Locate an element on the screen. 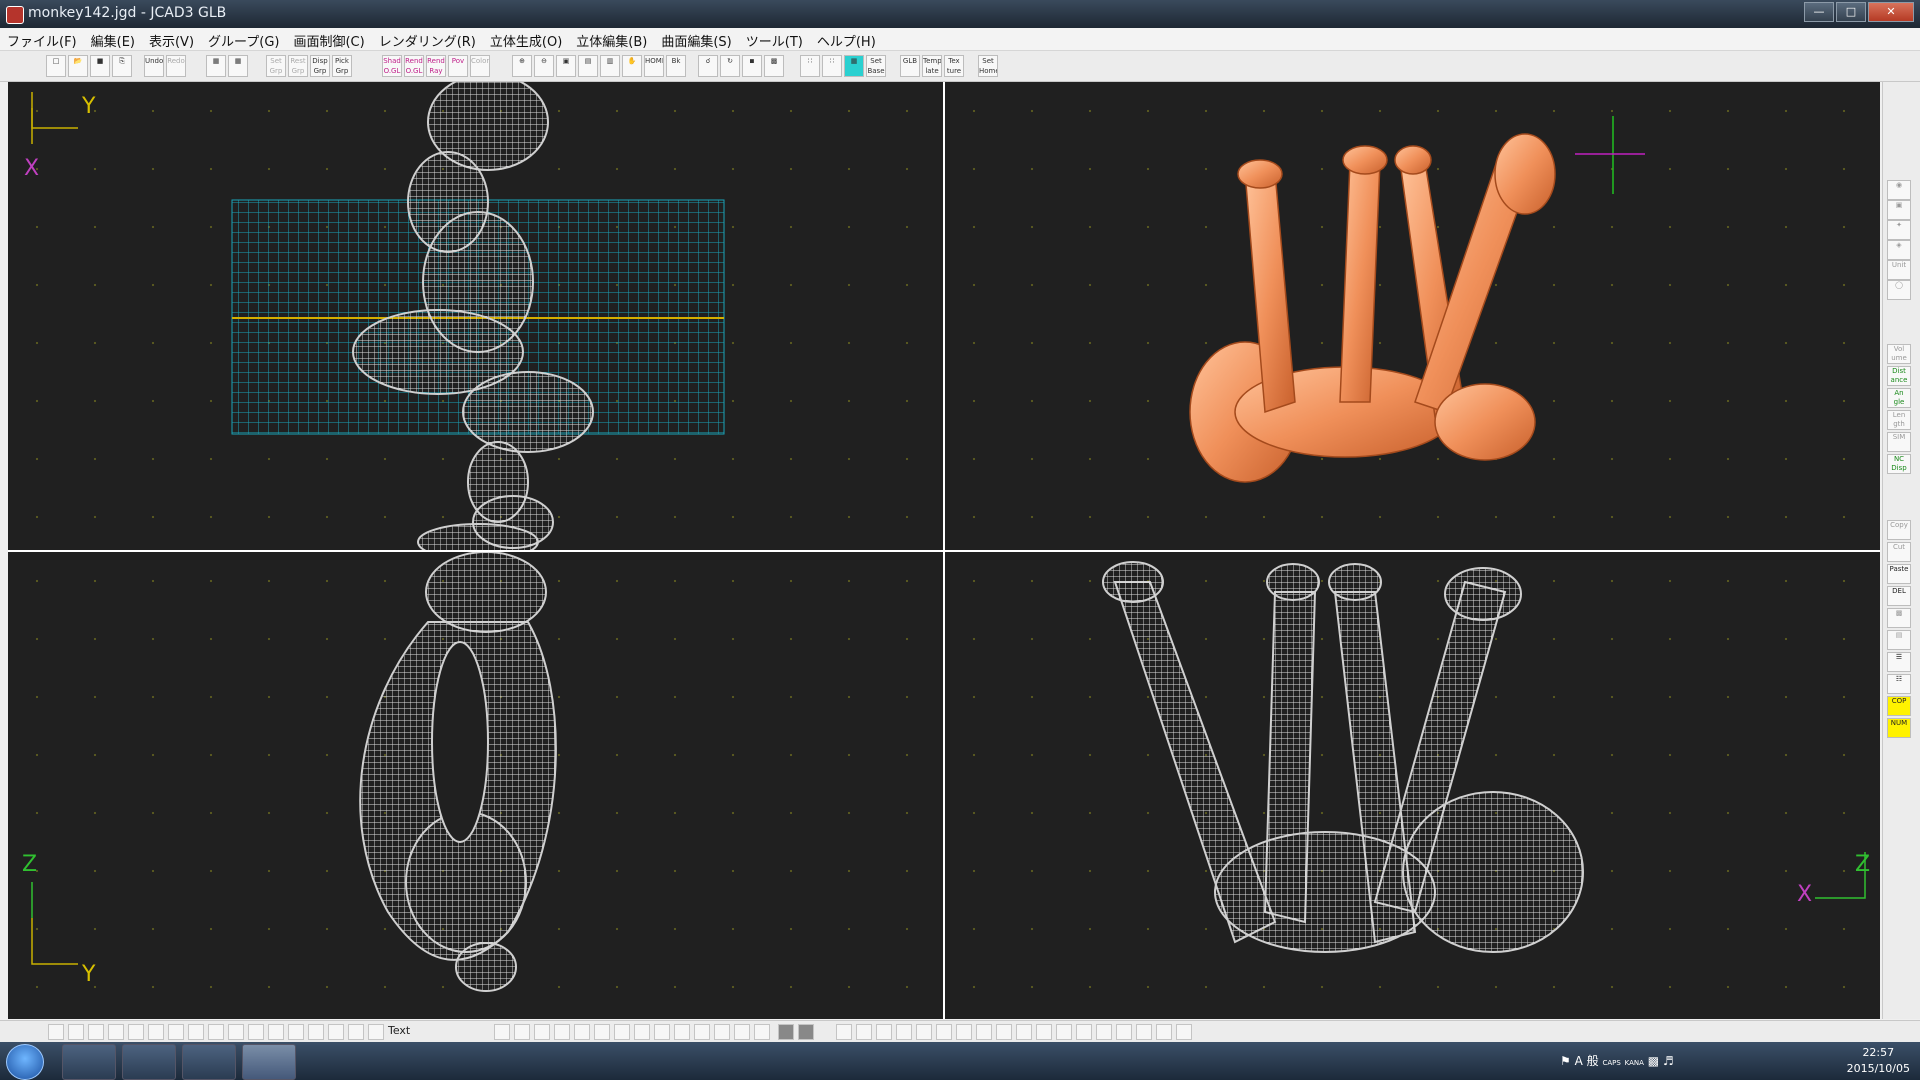 This screenshot has width=1920, height=1080. menu-rendering: レンダリング(R) is located at coordinates (427, 39).